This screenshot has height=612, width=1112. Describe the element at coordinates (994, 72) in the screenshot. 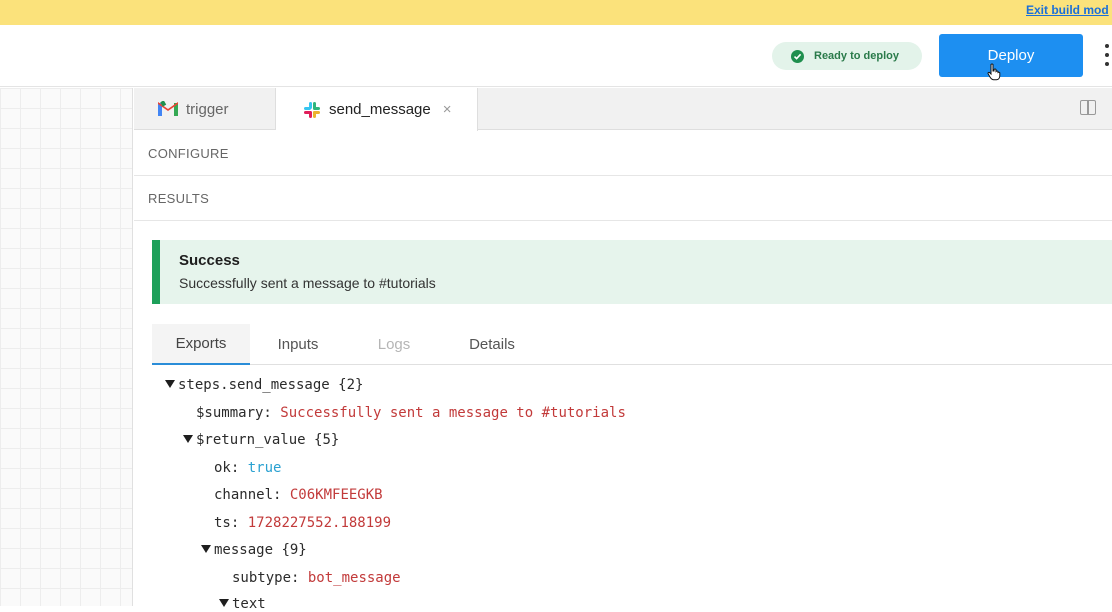

I see `hand-cursor-icon` at that location.